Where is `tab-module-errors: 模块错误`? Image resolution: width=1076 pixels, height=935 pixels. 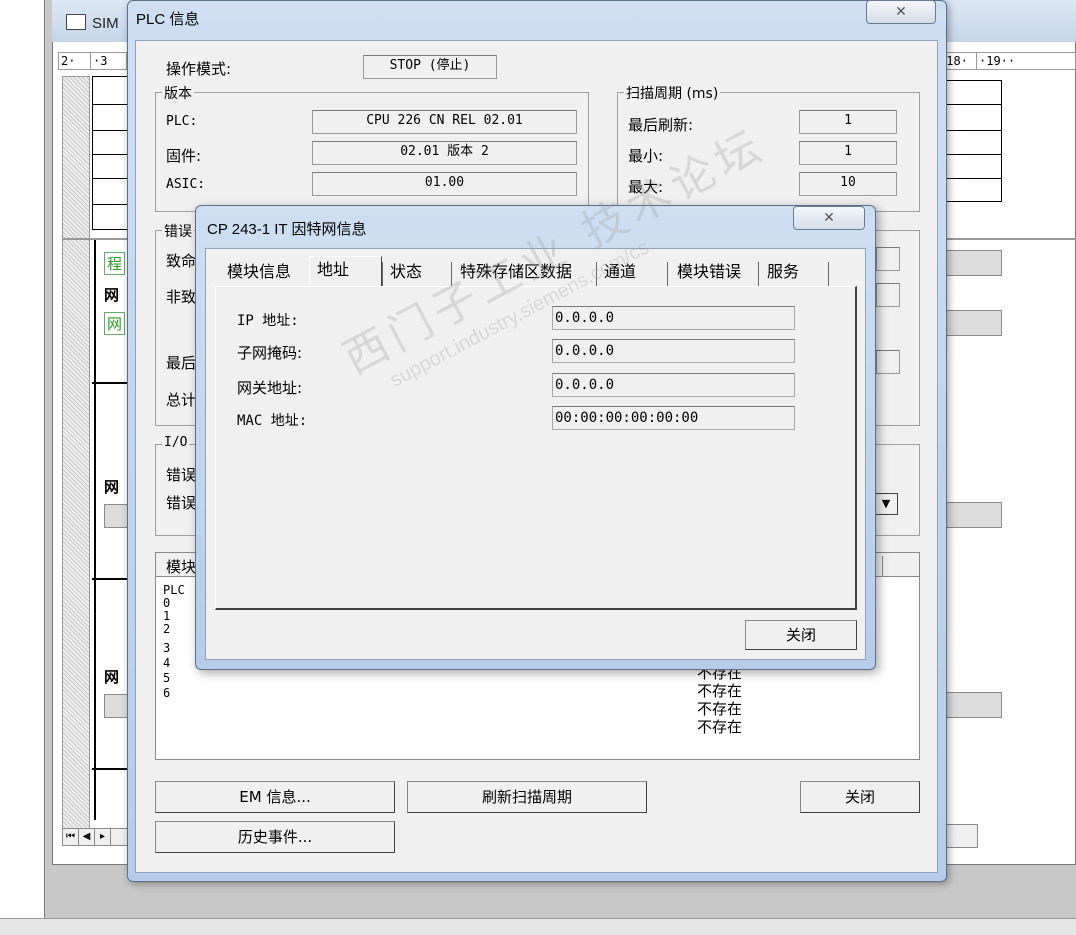
tab-module-errors: 模块错误 is located at coordinates (709, 272).